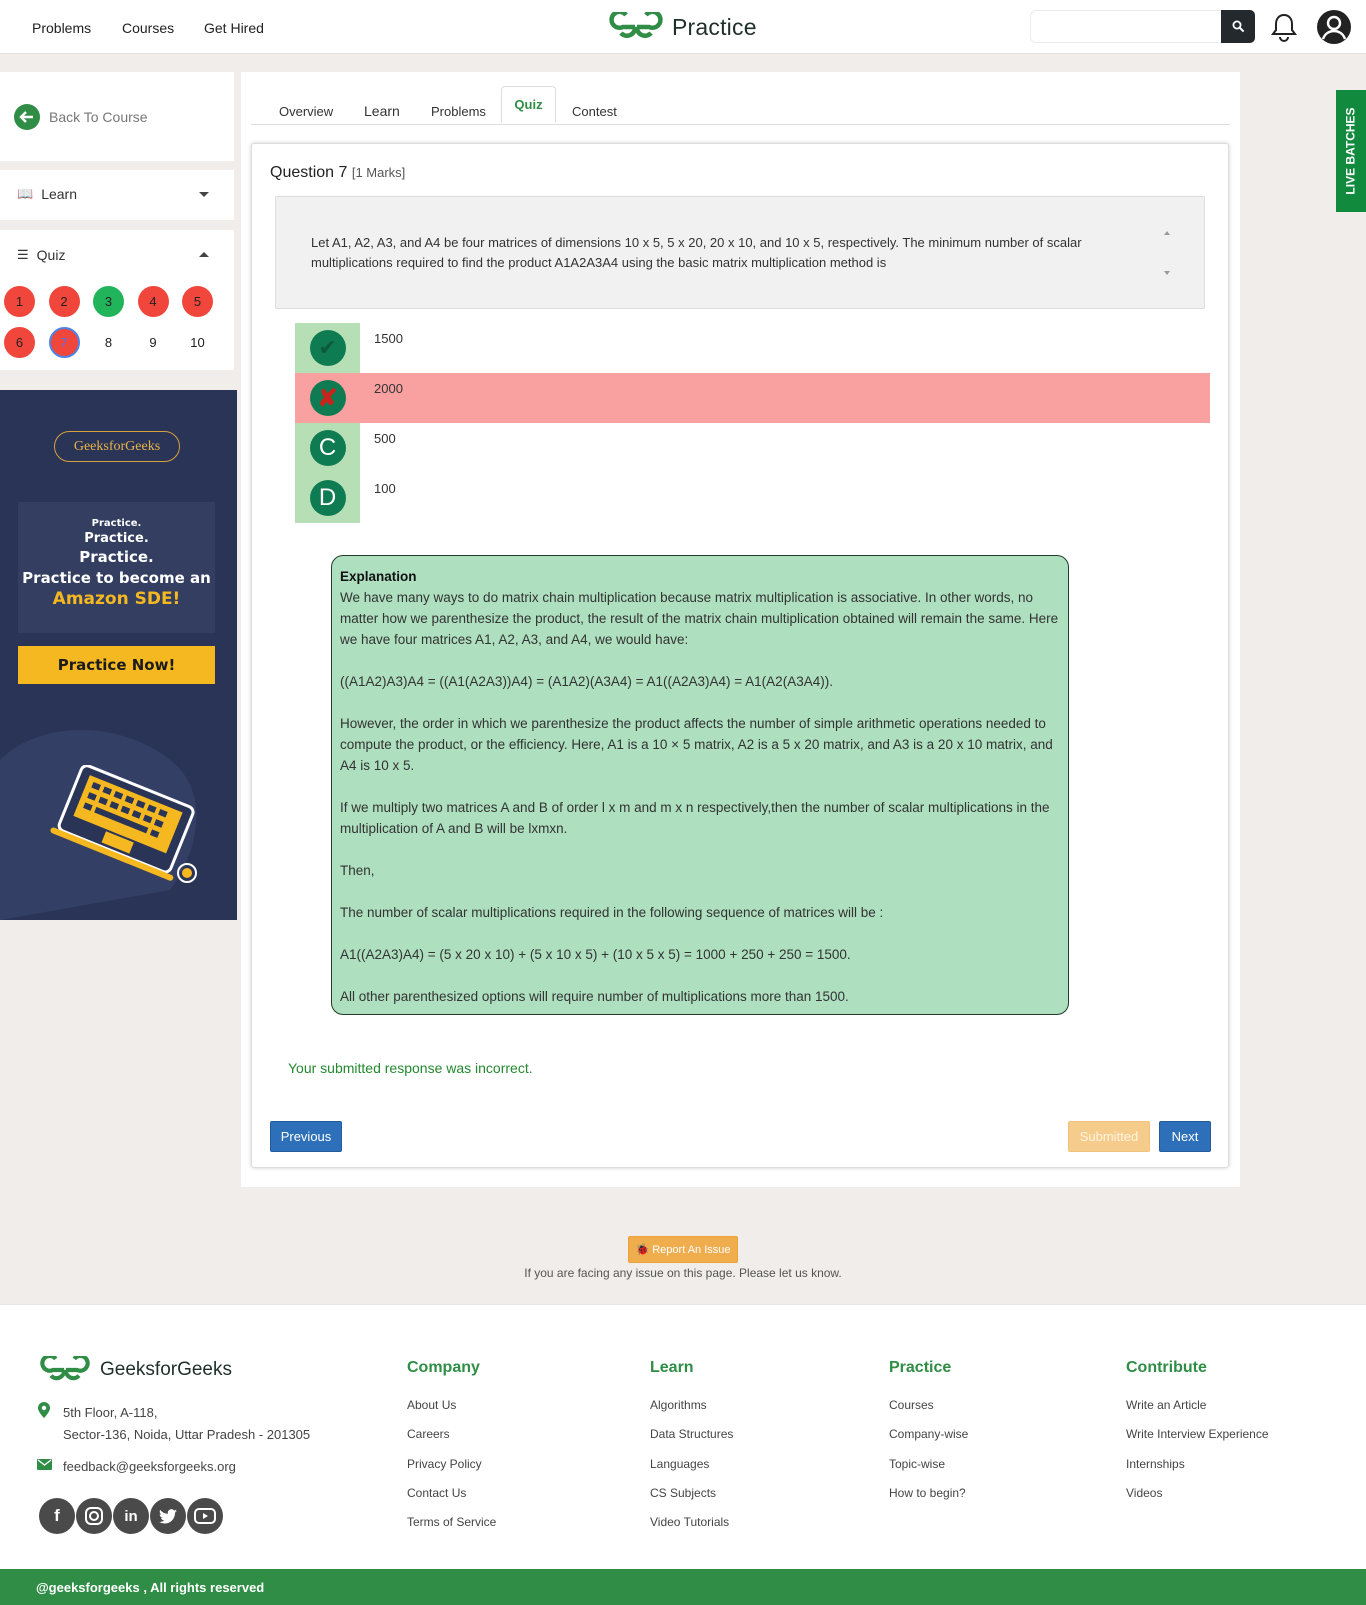 The image size is (1366, 1605). What do you see at coordinates (594, 111) in the screenshot?
I see `tab-contest: Contest` at bounding box center [594, 111].